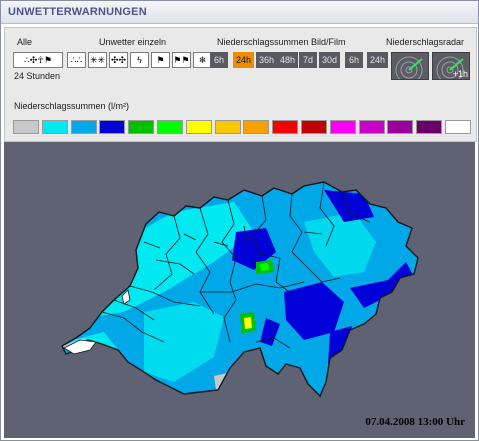 The image size is (479, 441). I want to click on radar-icon, so click(409, 67).